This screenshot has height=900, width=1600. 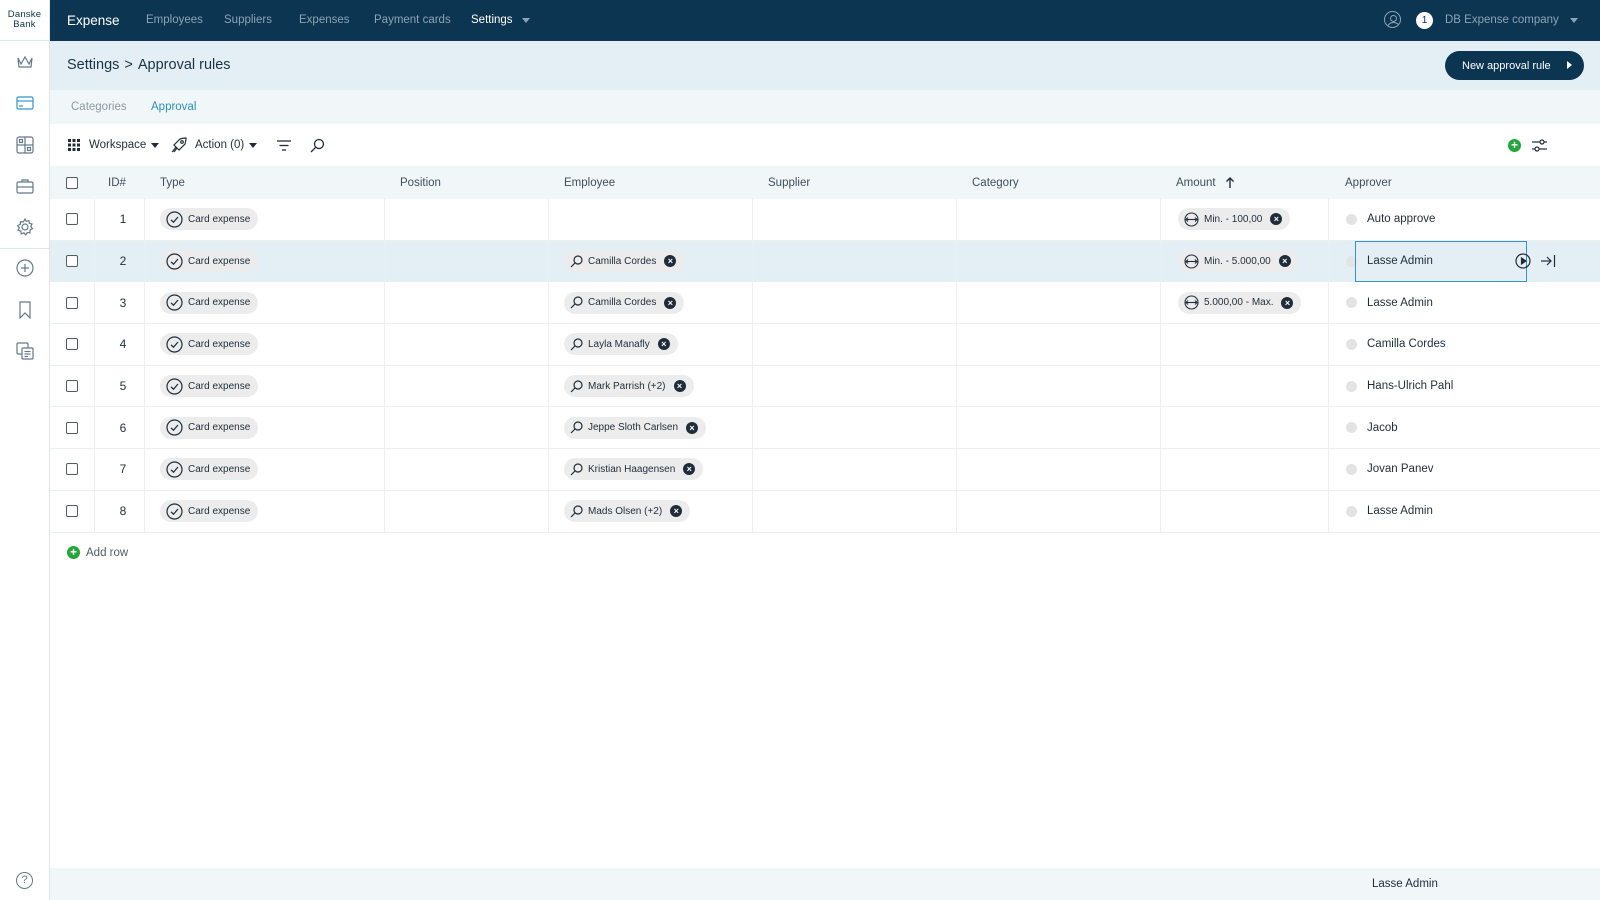 I want to click on employee-chip: Kristian Haagensen ×, so click(x=634, y=469).